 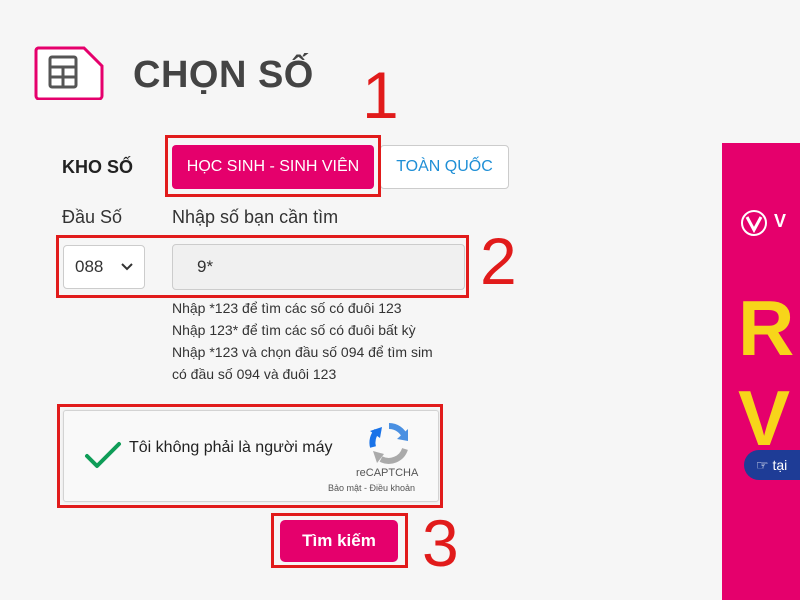 I want to click on promo-banner: V R V ☞ tại, so click(x=761, y=371).